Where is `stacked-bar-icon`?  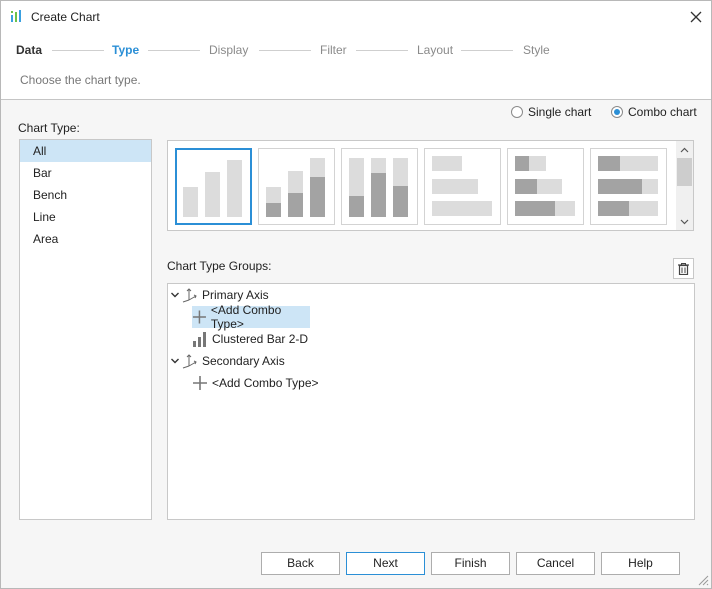 stacked-bar-icon is located at coordinates (545, 186).